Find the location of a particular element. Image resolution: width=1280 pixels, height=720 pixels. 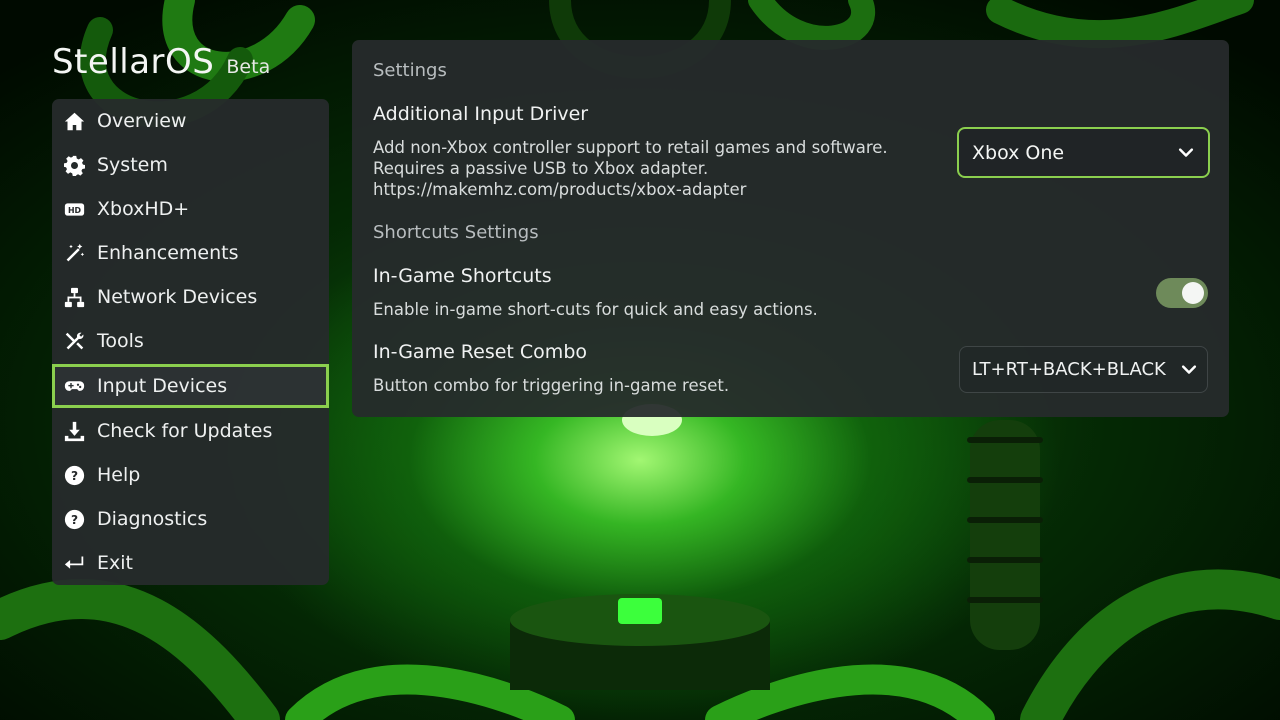

ingame-shortcuts-title: In-Game Shortcuts is located at coordinates (462, 276).